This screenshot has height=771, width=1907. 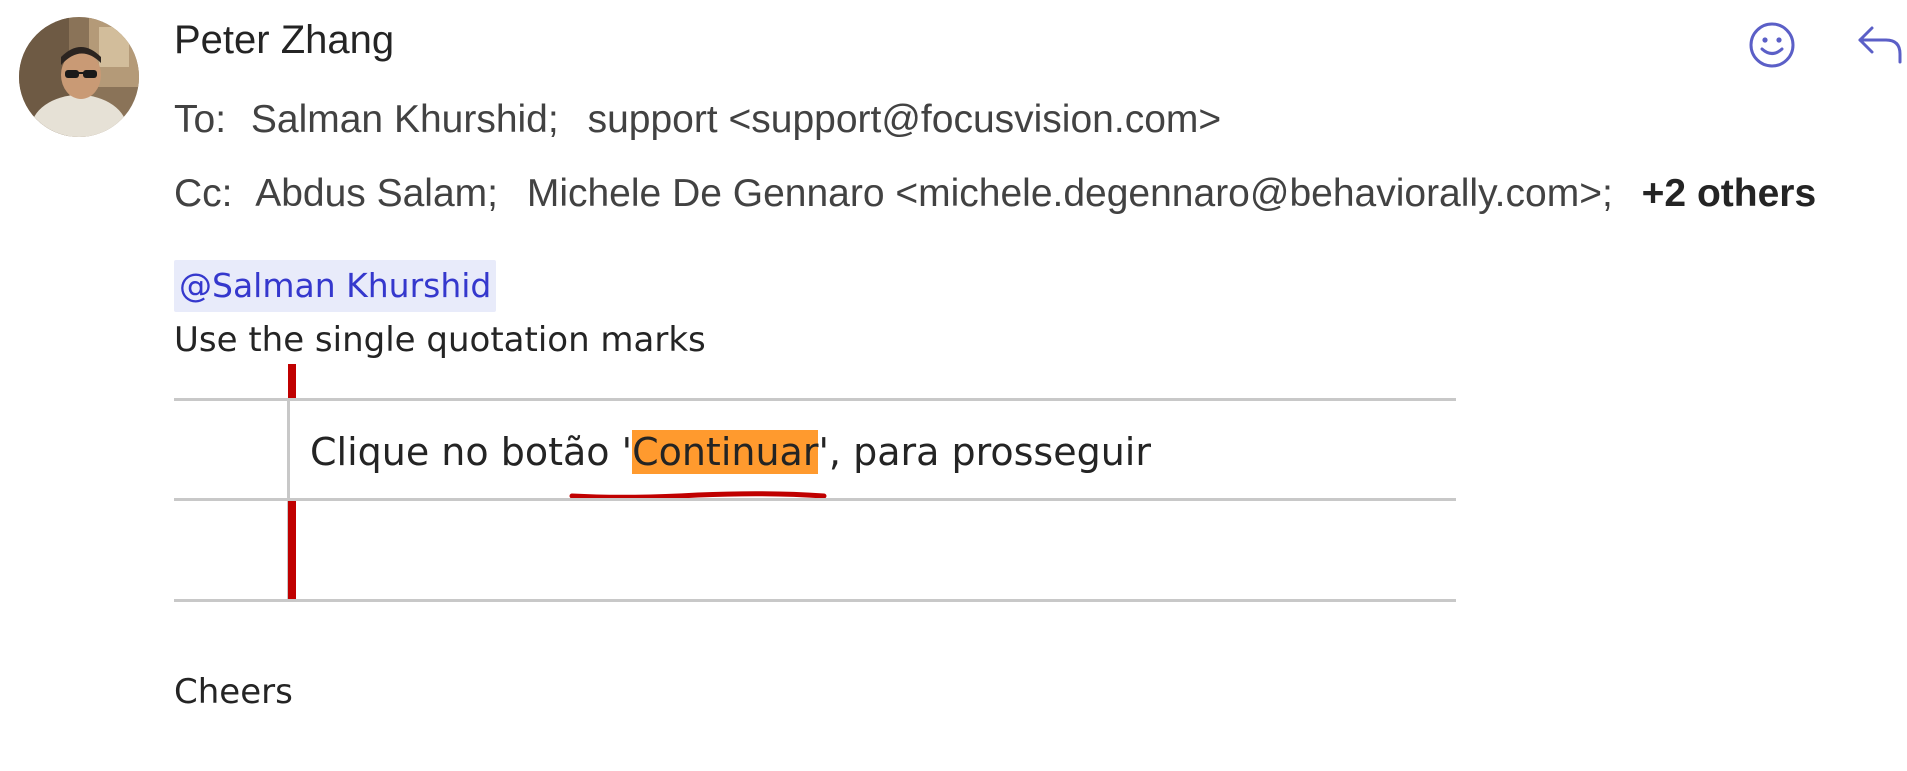 What do you see at coordinates (725, 452) in the screenshot?
I see `highlighted-word: Continuar` at bounding box center [725, 452].